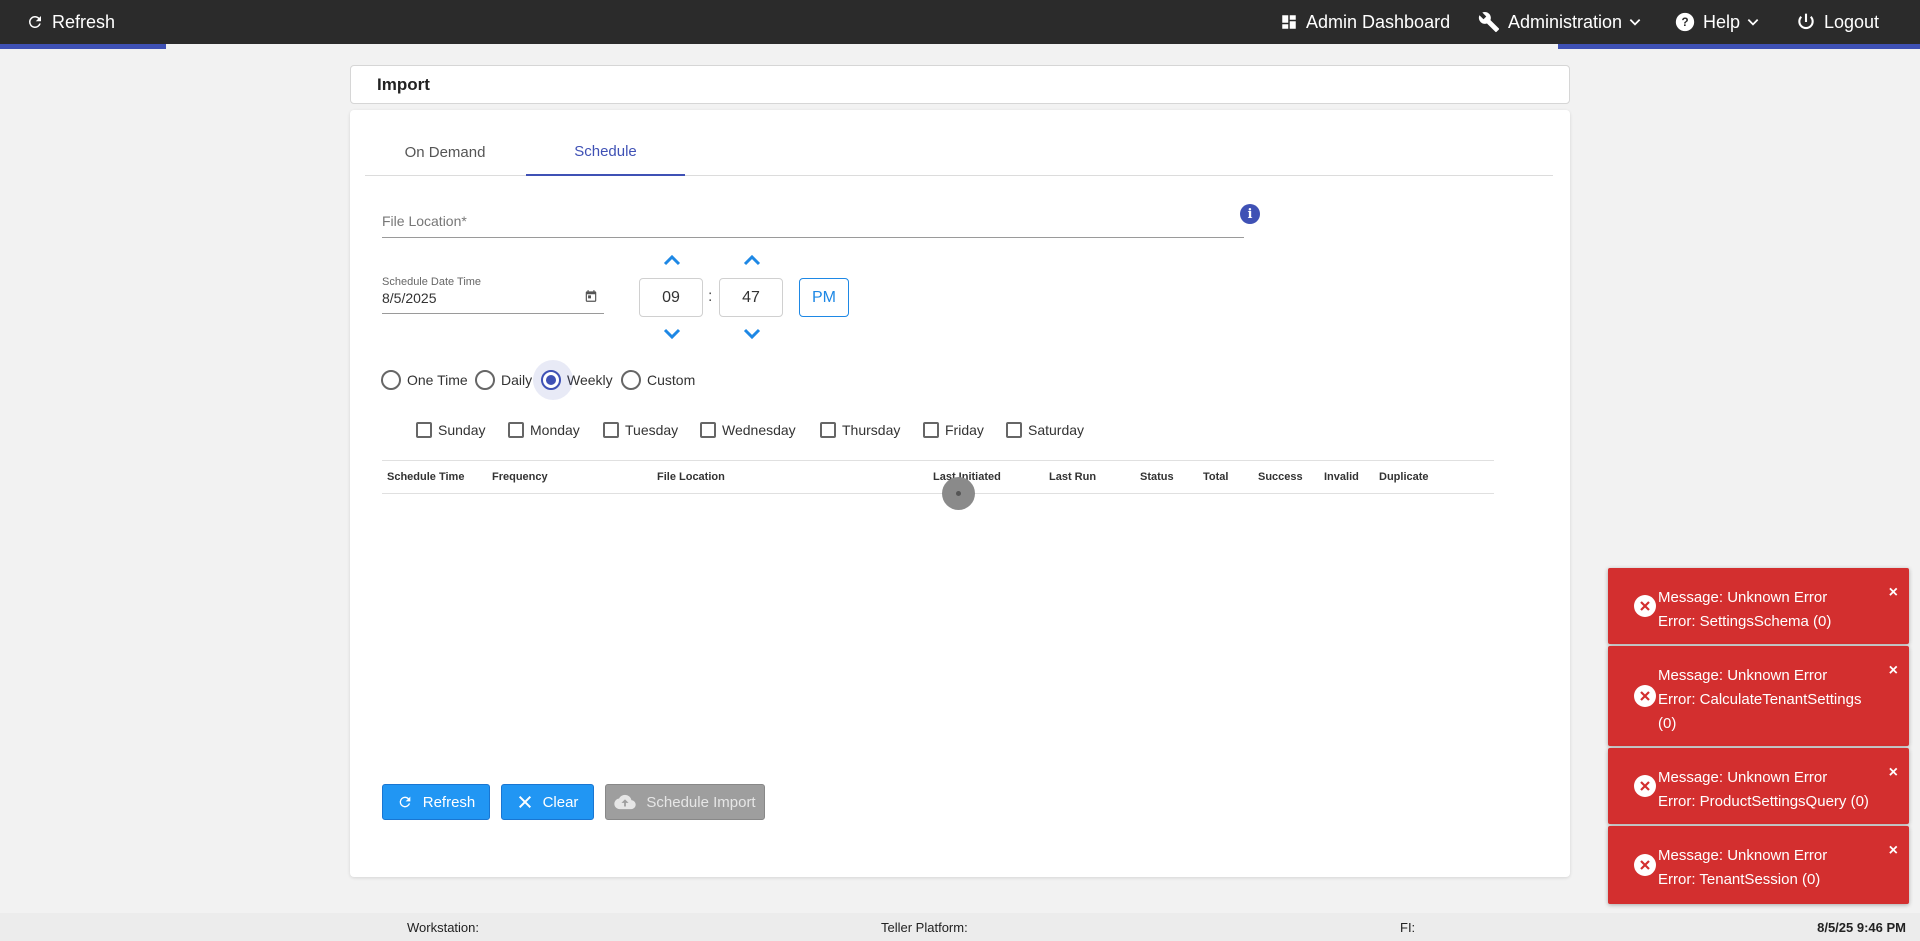 The width and height of the screenshot is (1920, 941). I want to click on tab-bar: On Demand Schedule, so click(959, 152).